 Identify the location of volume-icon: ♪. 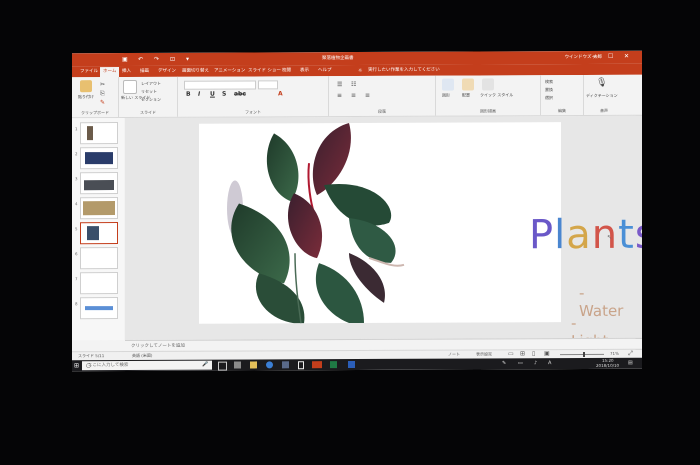
(535, 363).